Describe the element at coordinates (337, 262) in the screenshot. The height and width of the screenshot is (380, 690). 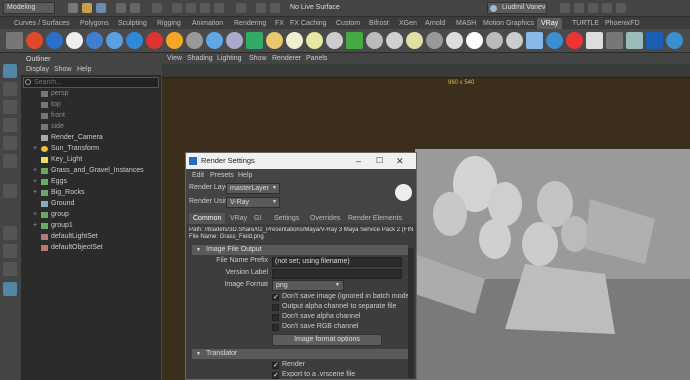
I see `file-name-prefix-input: (not set; using filename)` at that location.